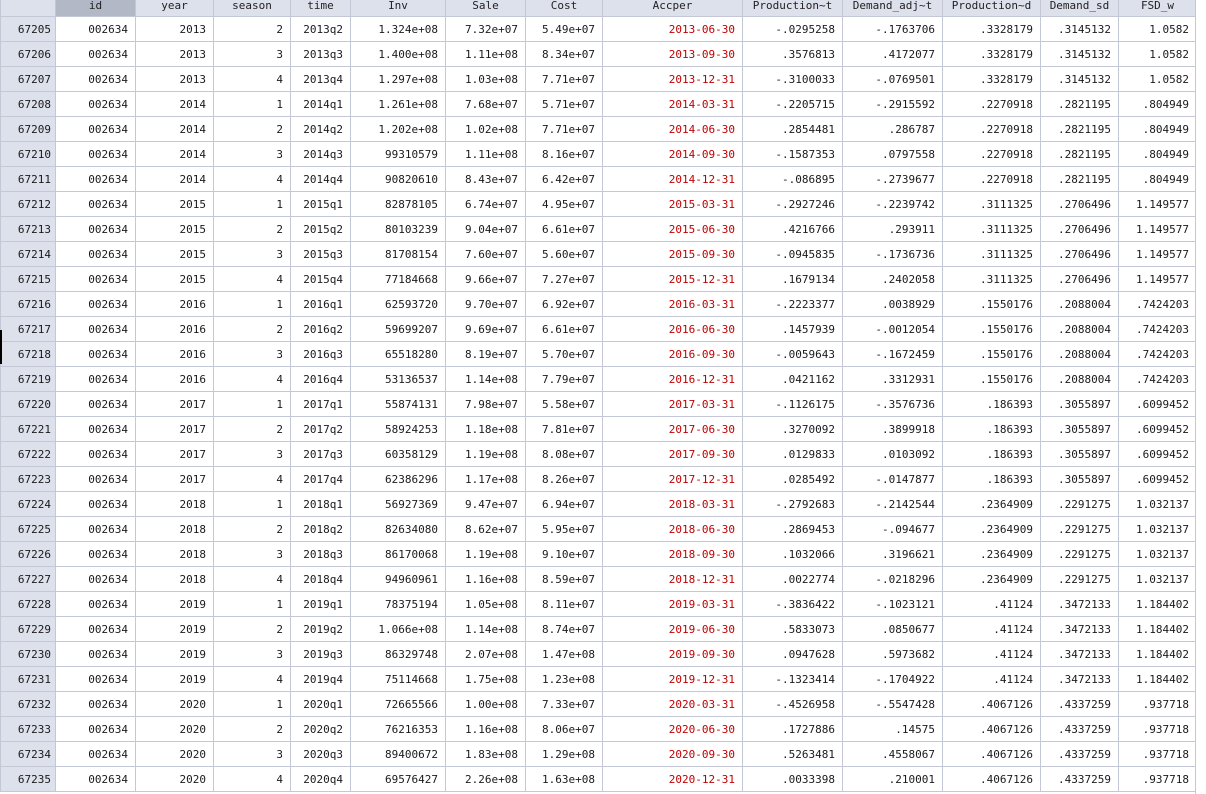  I want to click on row-number: 67210, so click(28, 154).